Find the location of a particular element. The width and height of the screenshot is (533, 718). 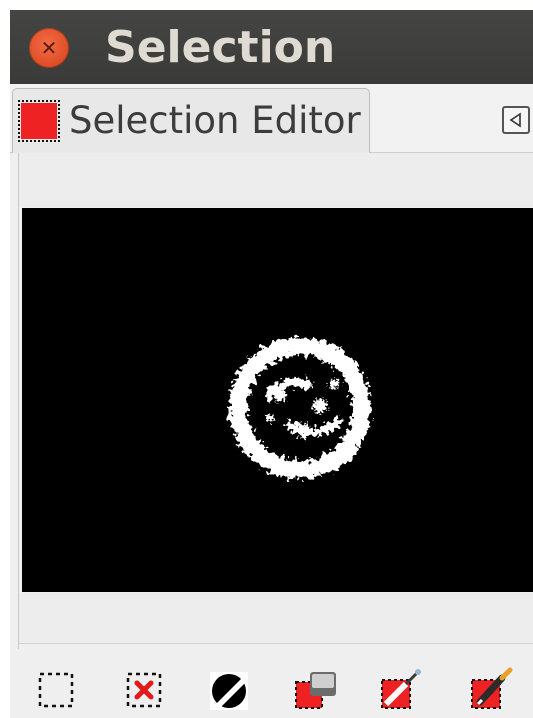

tab-menu-arrow-icon is located at coordinates (515, 120).